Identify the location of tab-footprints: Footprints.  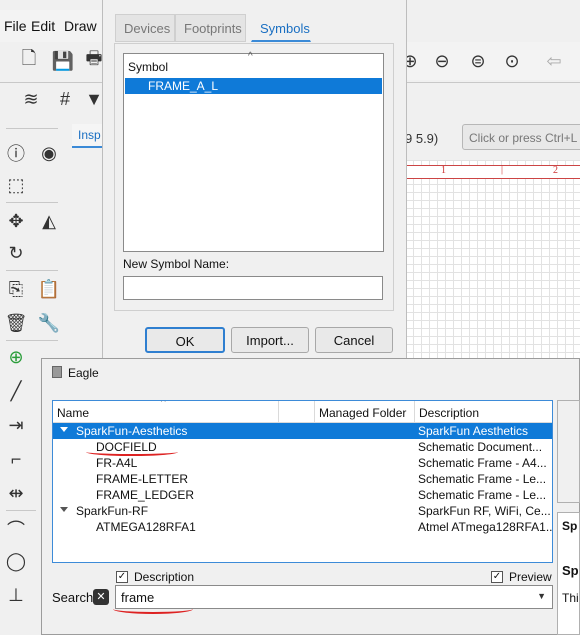
(210, 28).